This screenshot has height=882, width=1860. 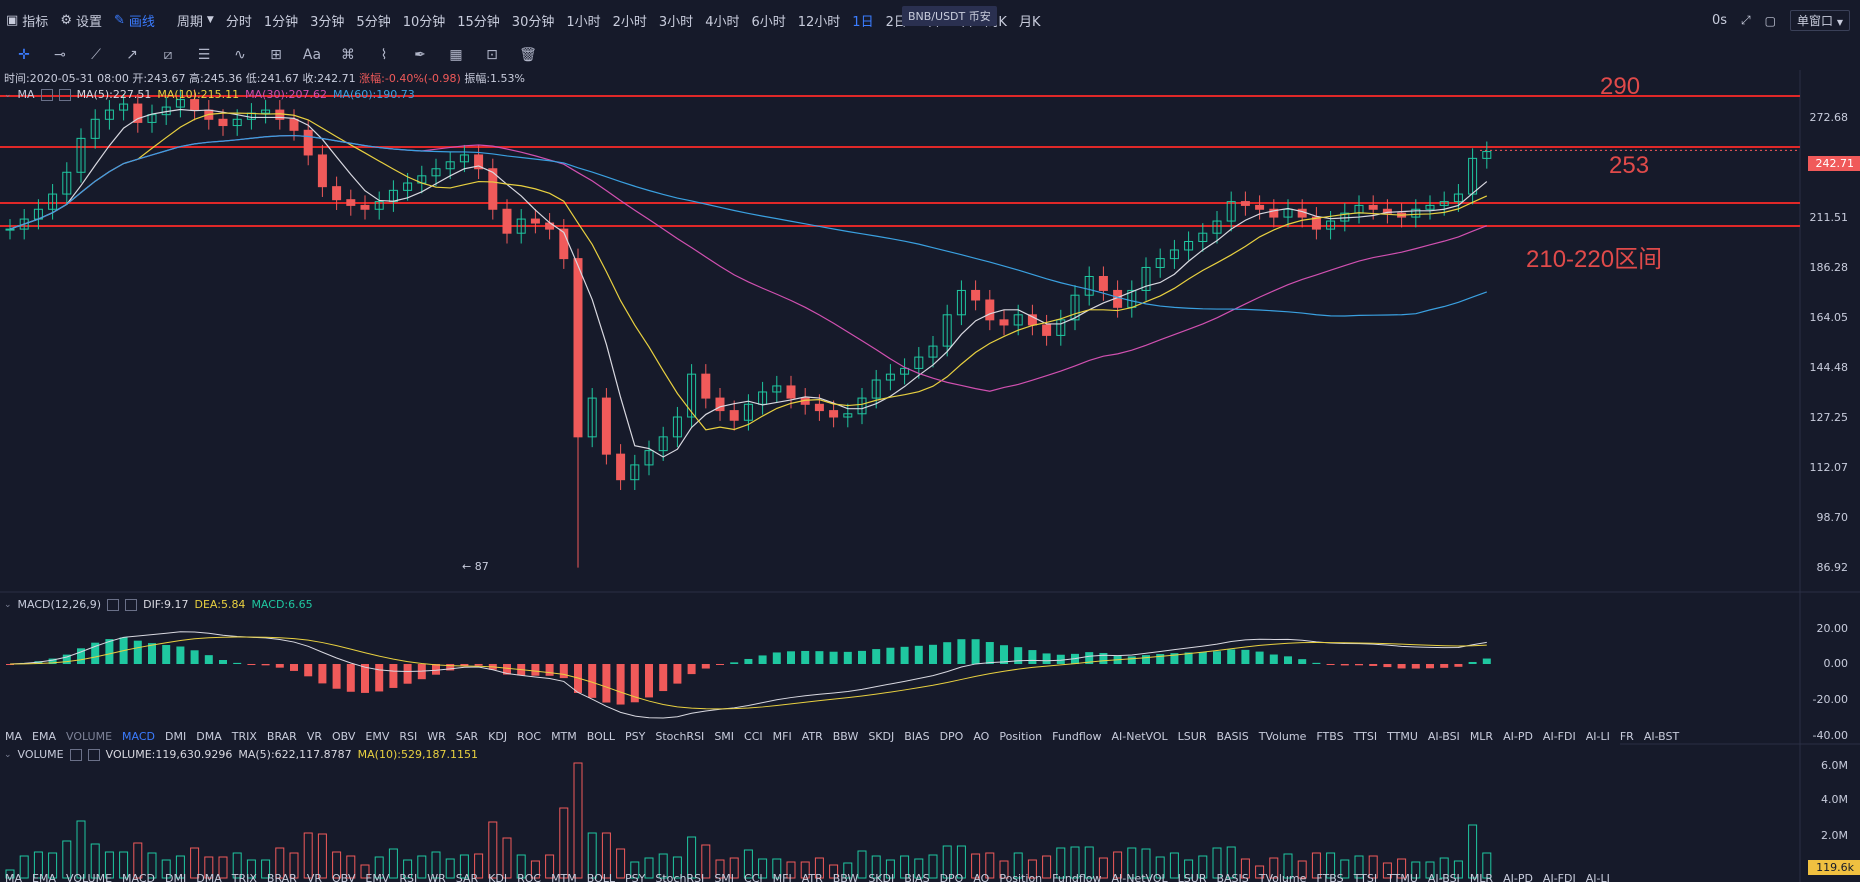 I want to click on indicator-tab-26: BIAS, so click(x=916, y=736).